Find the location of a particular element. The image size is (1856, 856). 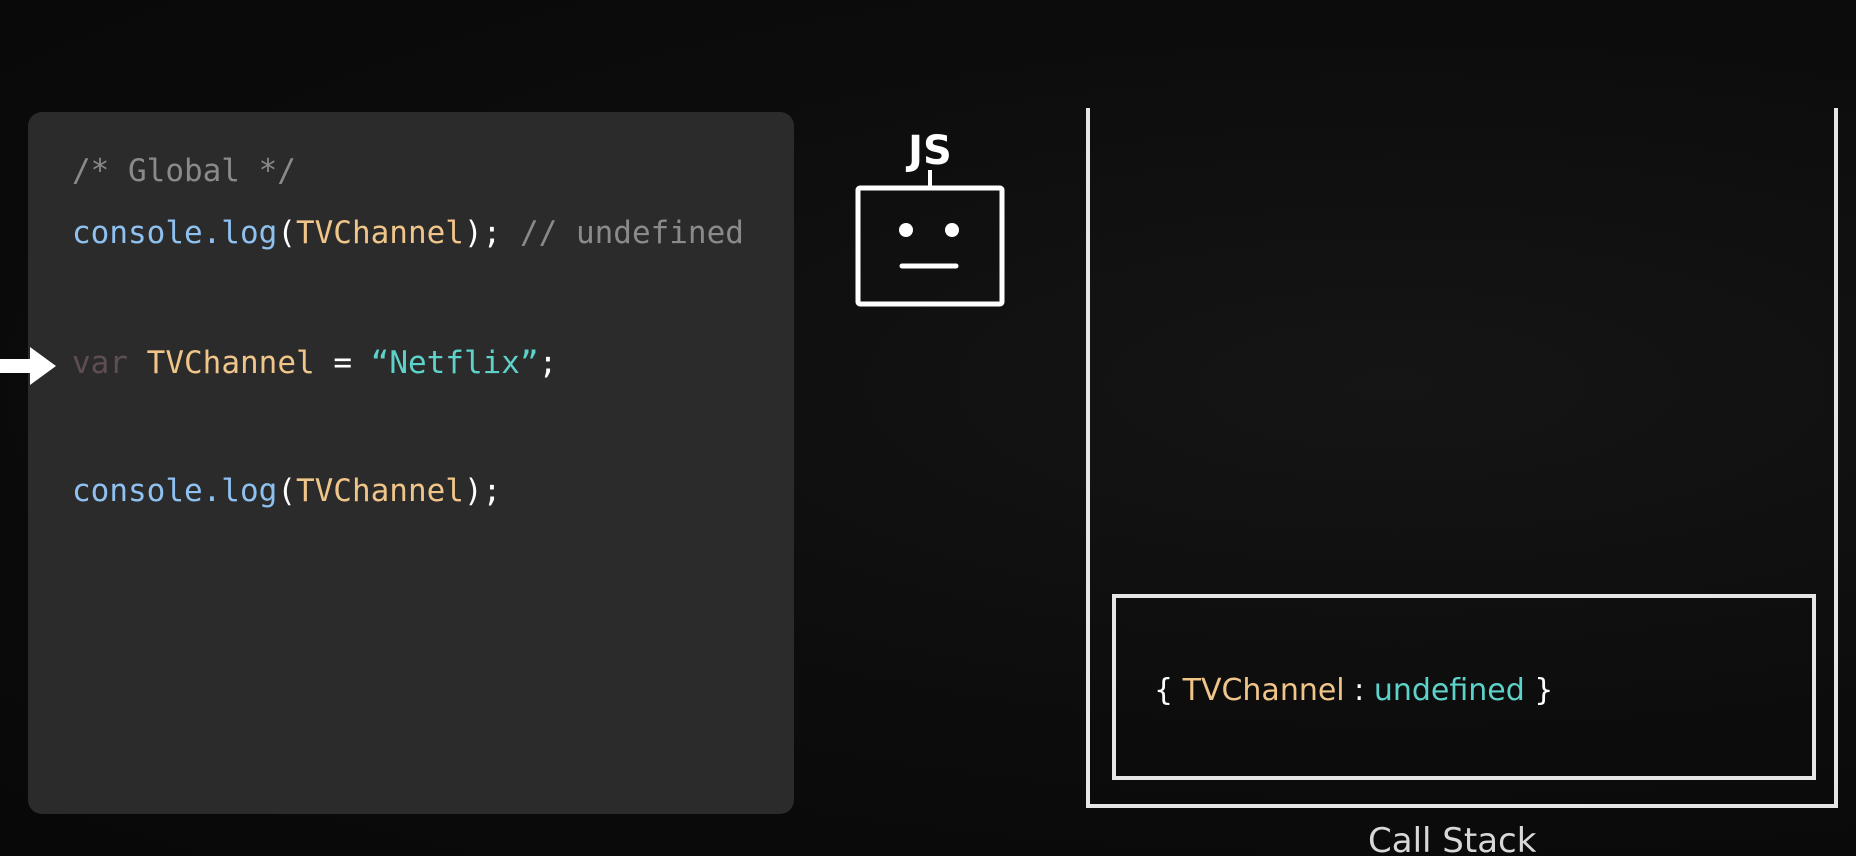

global-execution-context-frame: { TVChannel : undefined } is located at coordinates (1464, 687).